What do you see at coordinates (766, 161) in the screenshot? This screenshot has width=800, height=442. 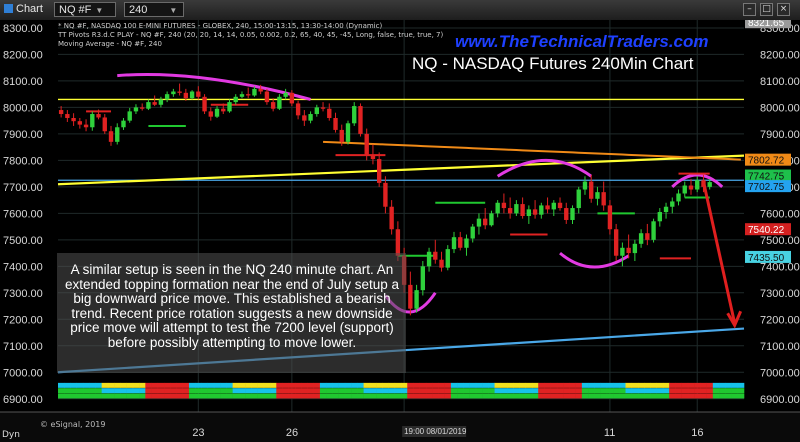 I see `price-tag-label: 7802.72` at bounding box center [766, 161].